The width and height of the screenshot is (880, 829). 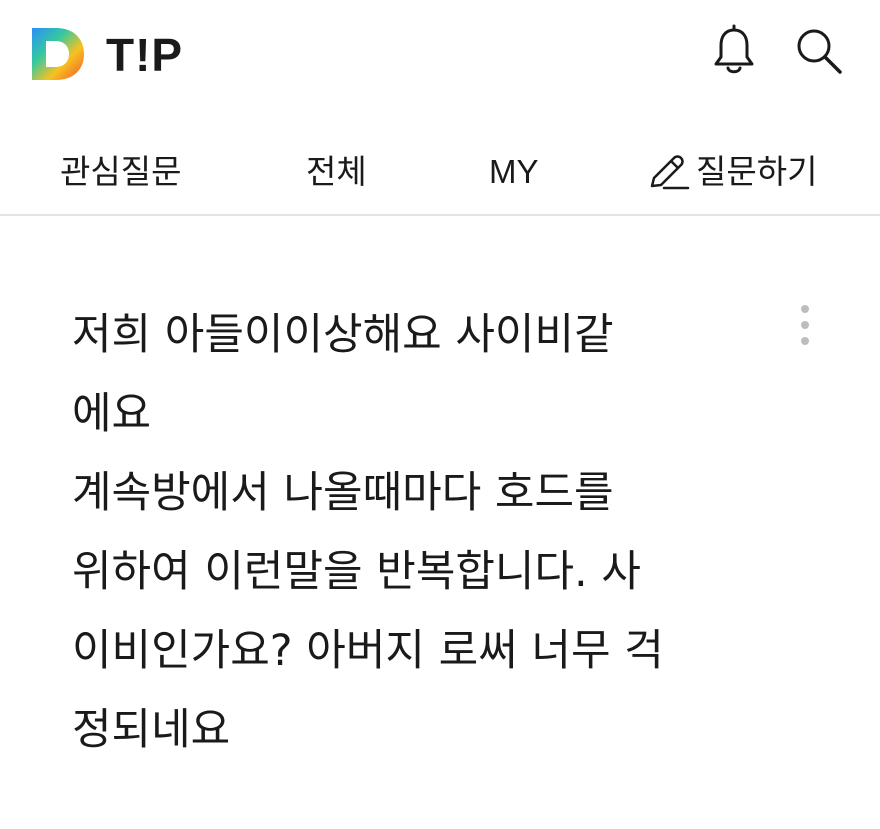 I want to click on ask-question-label: 질문하기, so click(x=757, y=171).